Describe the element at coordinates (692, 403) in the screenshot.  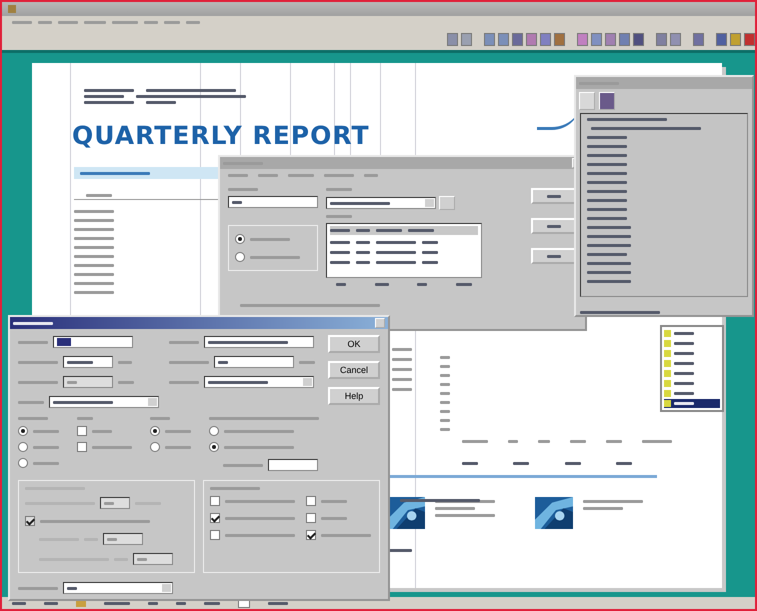
I see `list-item` at that location.